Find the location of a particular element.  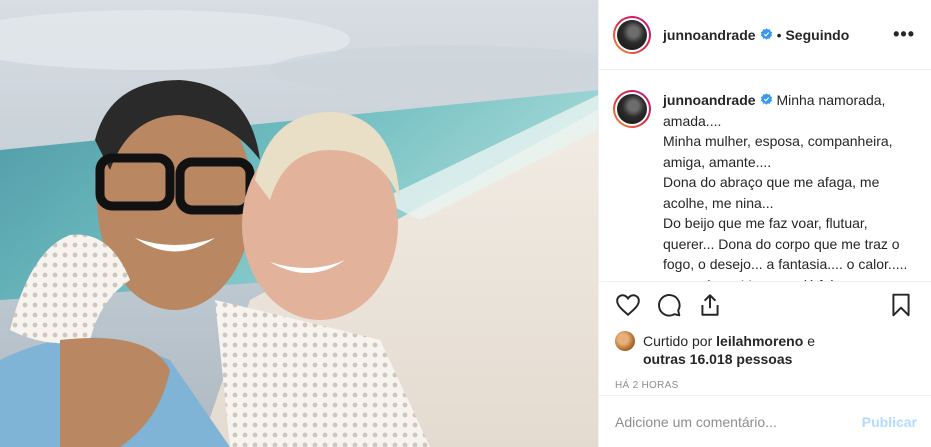

caption-author-avatar is located at coordinates (632, 109).